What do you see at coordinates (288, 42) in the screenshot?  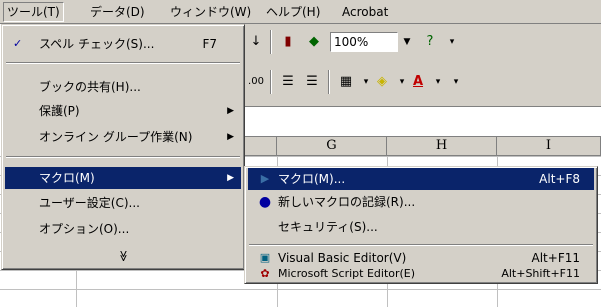 I see `chart-wizard-icon: ▮` at bounding box center [288, 42].